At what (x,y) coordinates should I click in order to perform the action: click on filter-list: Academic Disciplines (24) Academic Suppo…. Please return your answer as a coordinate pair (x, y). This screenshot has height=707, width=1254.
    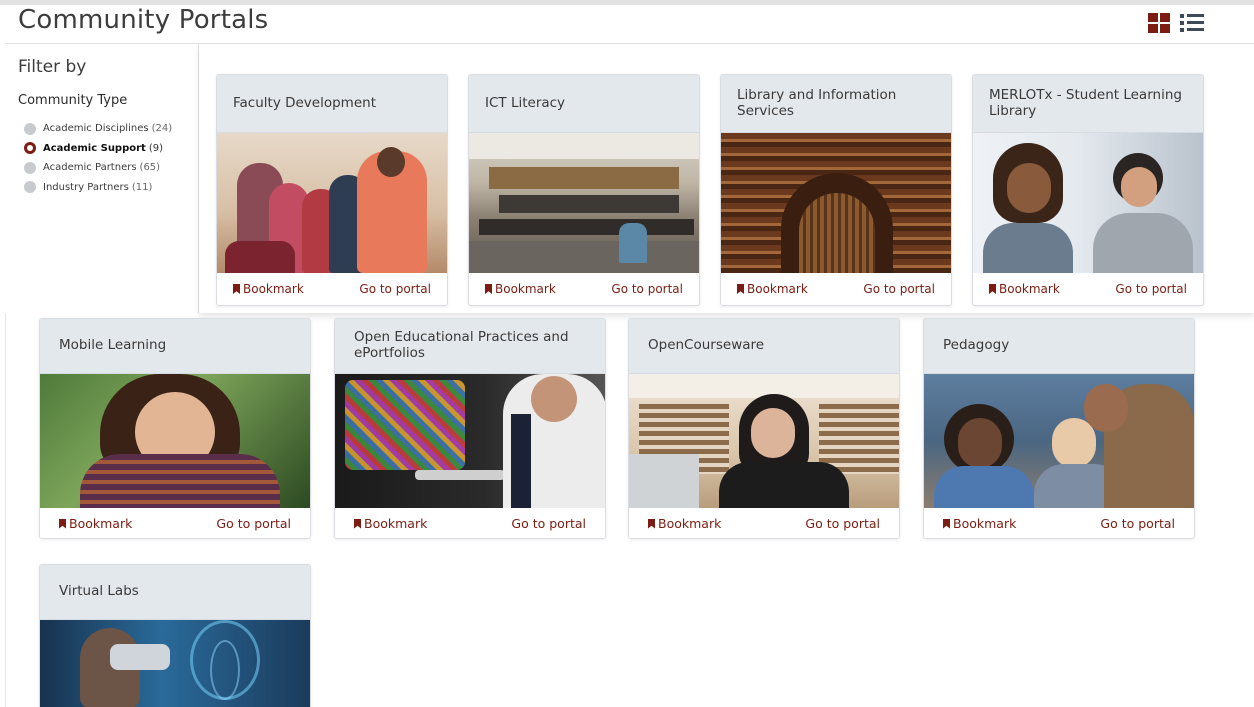
    Looking at the image, I should click on (98, 158).